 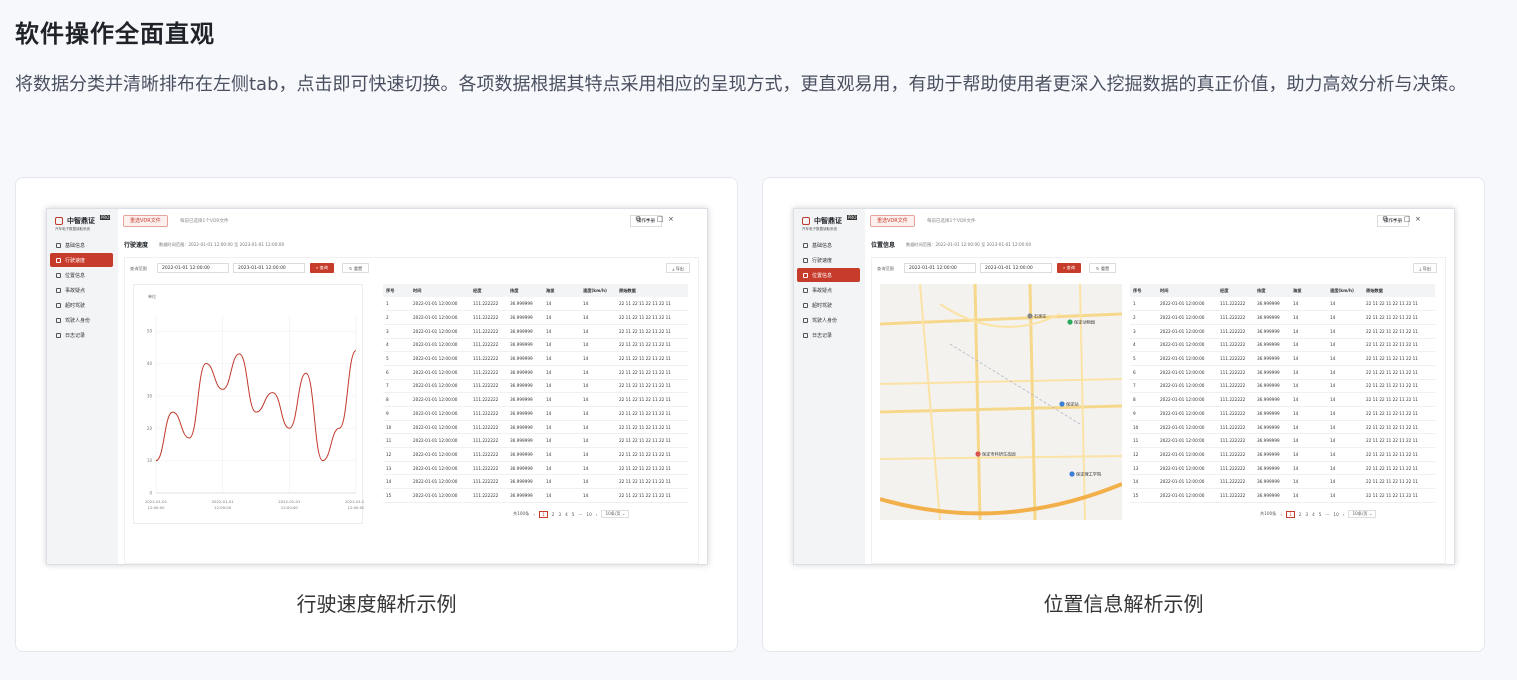 What do you see at coordinates (852, 217) in the screenshot?
I see `pro-badge: PRO` at bounding box center [852, 217].